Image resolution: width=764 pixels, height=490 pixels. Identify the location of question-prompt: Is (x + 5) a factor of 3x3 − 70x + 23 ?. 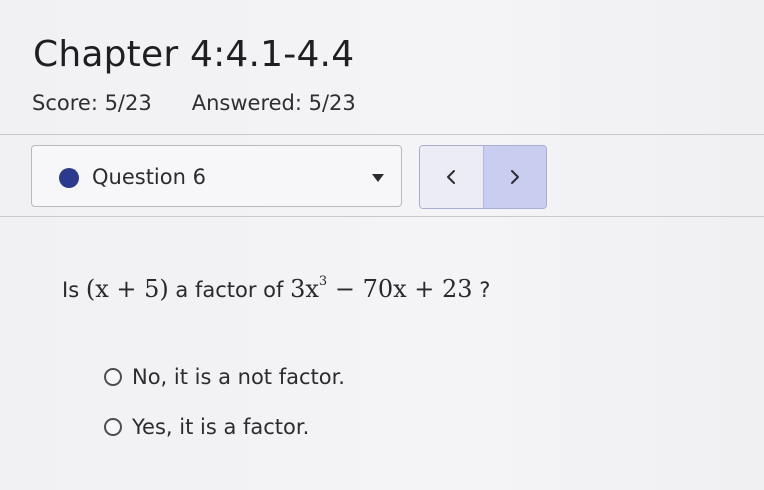
(276, 286).